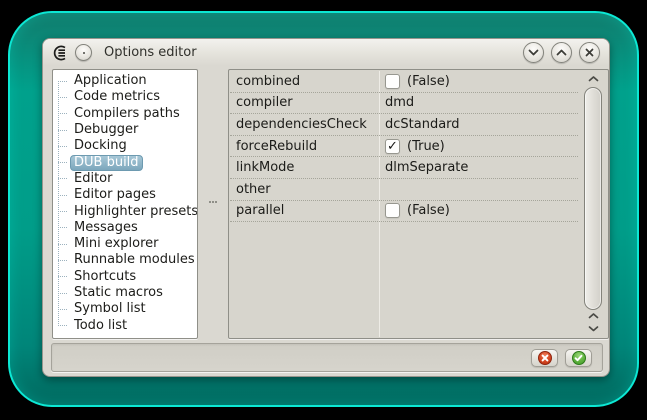 This screenshot has height=420, width=647. I want to click on titlebar: Options editor, so click(326, 52).